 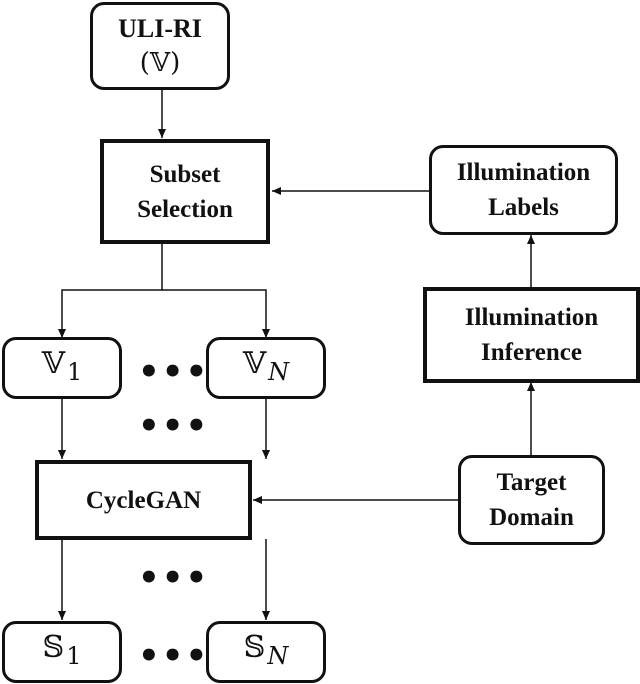 I want to click on node-s1: 𝕊1, so click(x=62, y=652).